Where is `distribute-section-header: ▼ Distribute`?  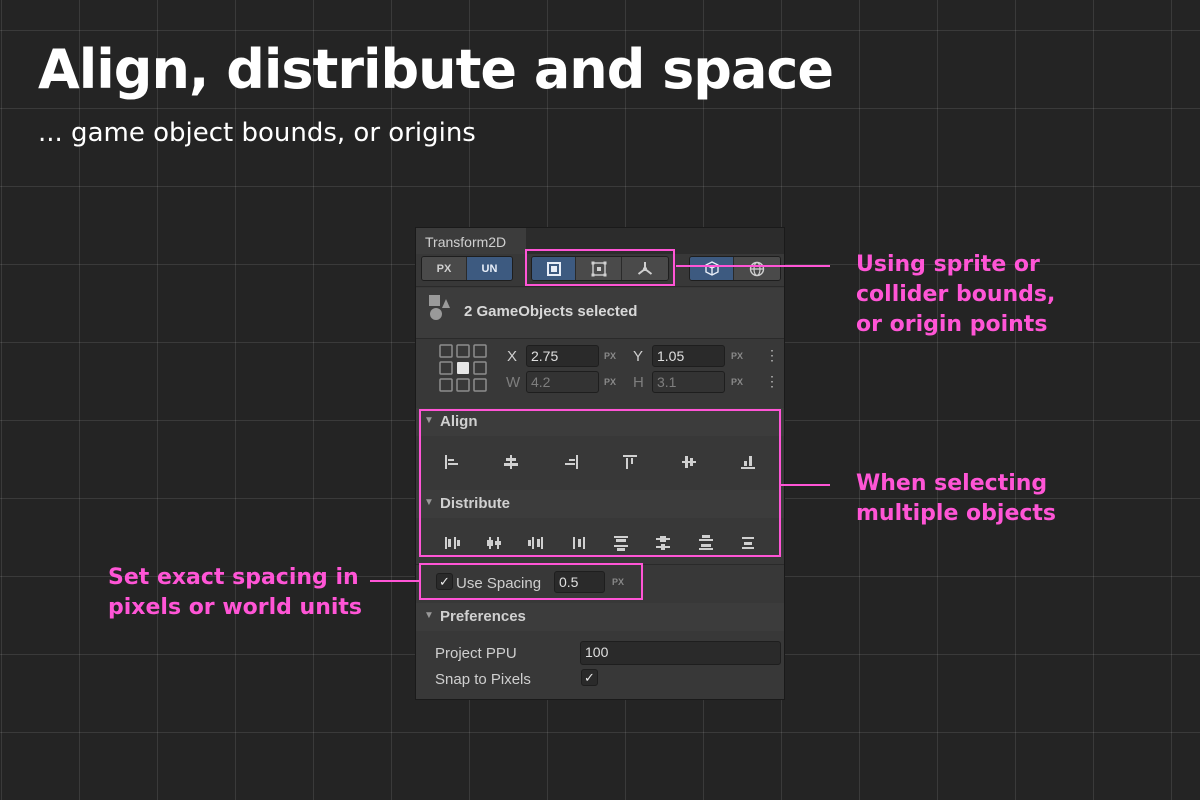 distribute-section-header: ▼ Distribute is located at coordinates (600, 504).